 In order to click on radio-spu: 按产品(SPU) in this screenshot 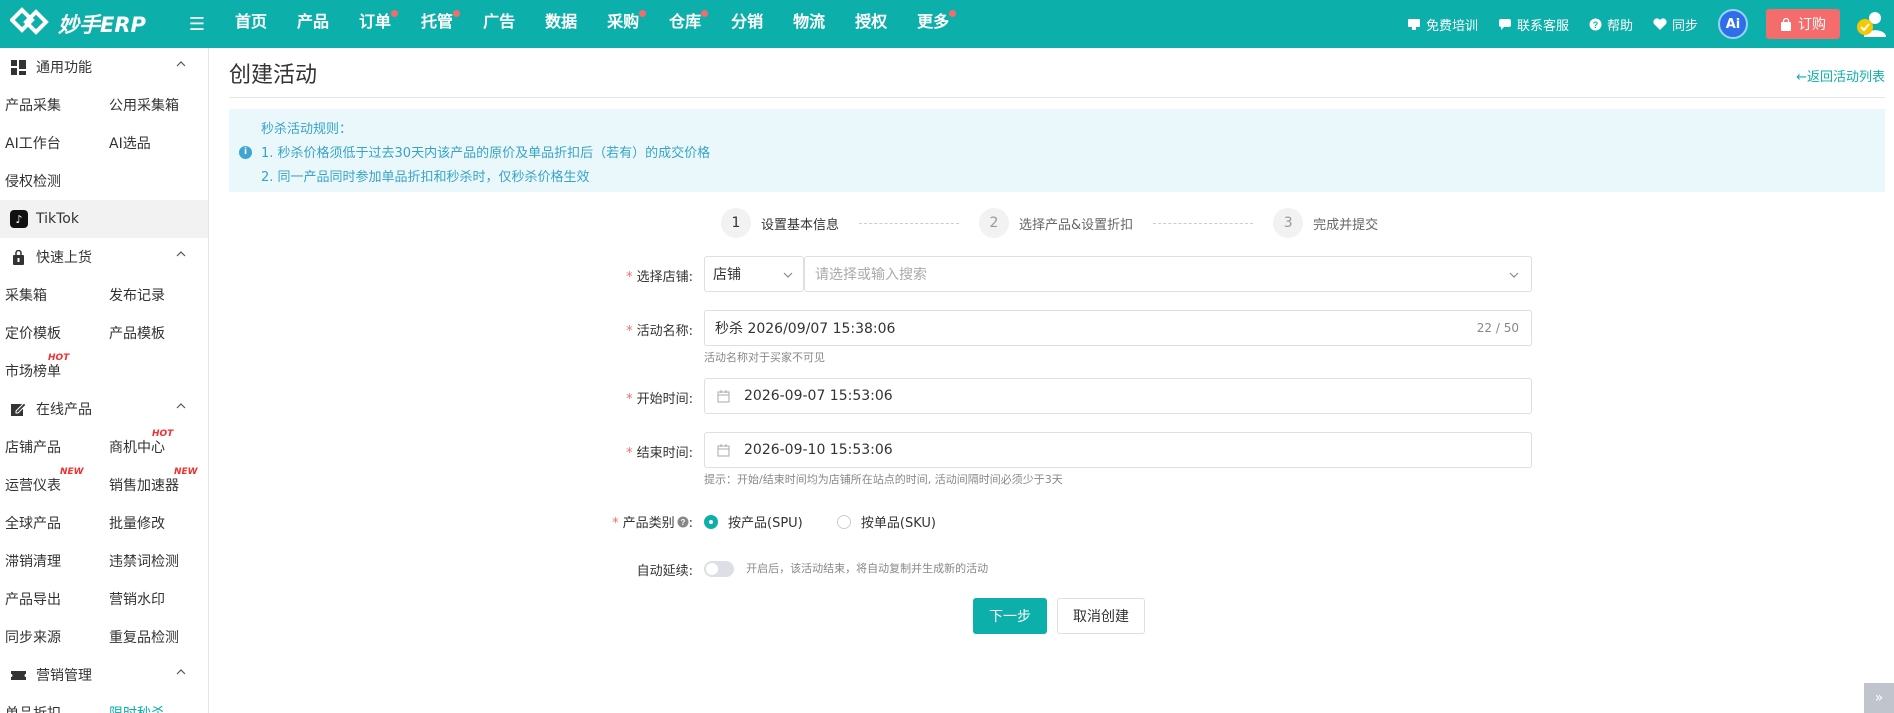, I will do `click(753, 521)`.